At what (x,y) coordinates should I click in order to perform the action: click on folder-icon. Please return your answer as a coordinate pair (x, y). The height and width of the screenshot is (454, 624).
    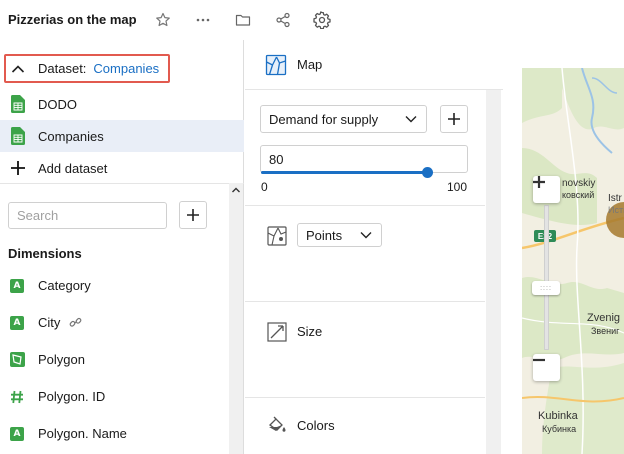
    Looking at the image, I should click on (243, 20).